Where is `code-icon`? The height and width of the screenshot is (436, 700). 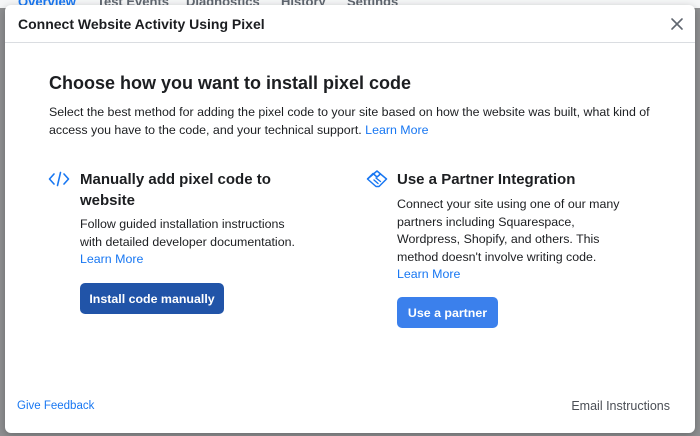 code-icon is located at coordinates (59, 179).